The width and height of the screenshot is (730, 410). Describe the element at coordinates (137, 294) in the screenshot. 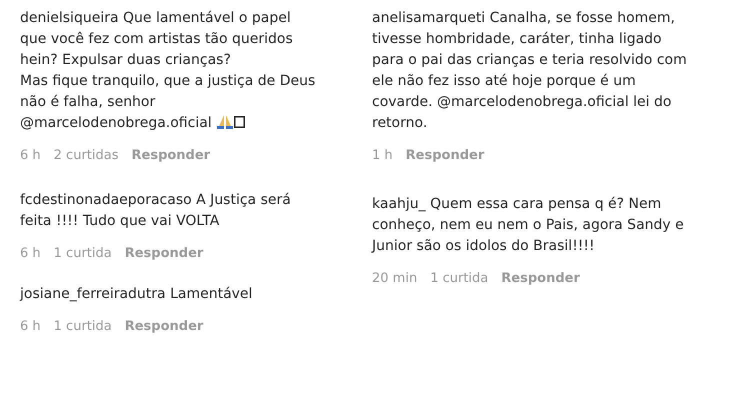

I see `comment-text: josiane_ferreiradutra Lamentável` at that location.